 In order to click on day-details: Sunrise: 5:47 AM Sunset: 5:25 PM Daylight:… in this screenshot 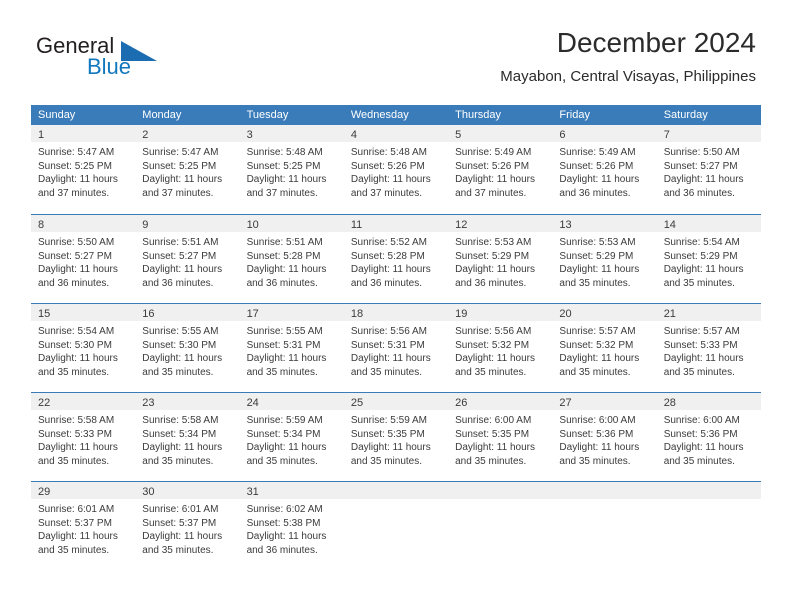, I will do `click(83, 171)`.